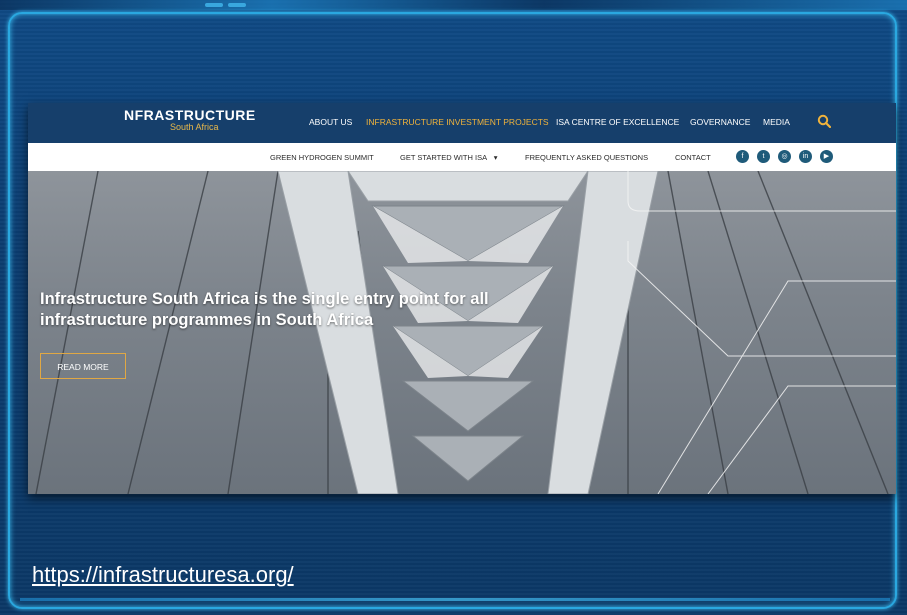  What do you see at coordinates (330, 122) in the screenshot?
I see `nav-about-us: ABOUT US` at bounding box center [330, 122].